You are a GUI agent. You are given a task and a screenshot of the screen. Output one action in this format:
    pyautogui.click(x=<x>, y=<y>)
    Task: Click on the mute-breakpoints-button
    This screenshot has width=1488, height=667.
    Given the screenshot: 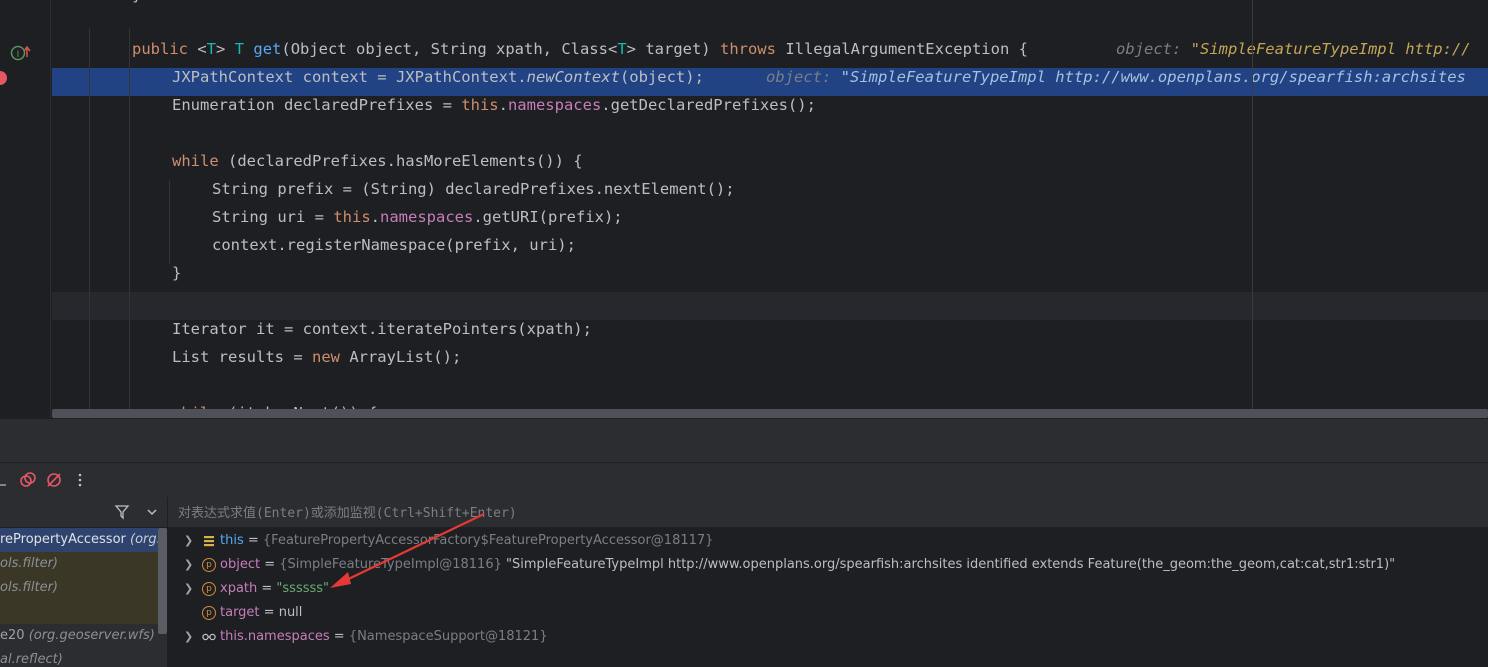 What is the action you would take?
    pyautogui.click(x=54, y=480)
    